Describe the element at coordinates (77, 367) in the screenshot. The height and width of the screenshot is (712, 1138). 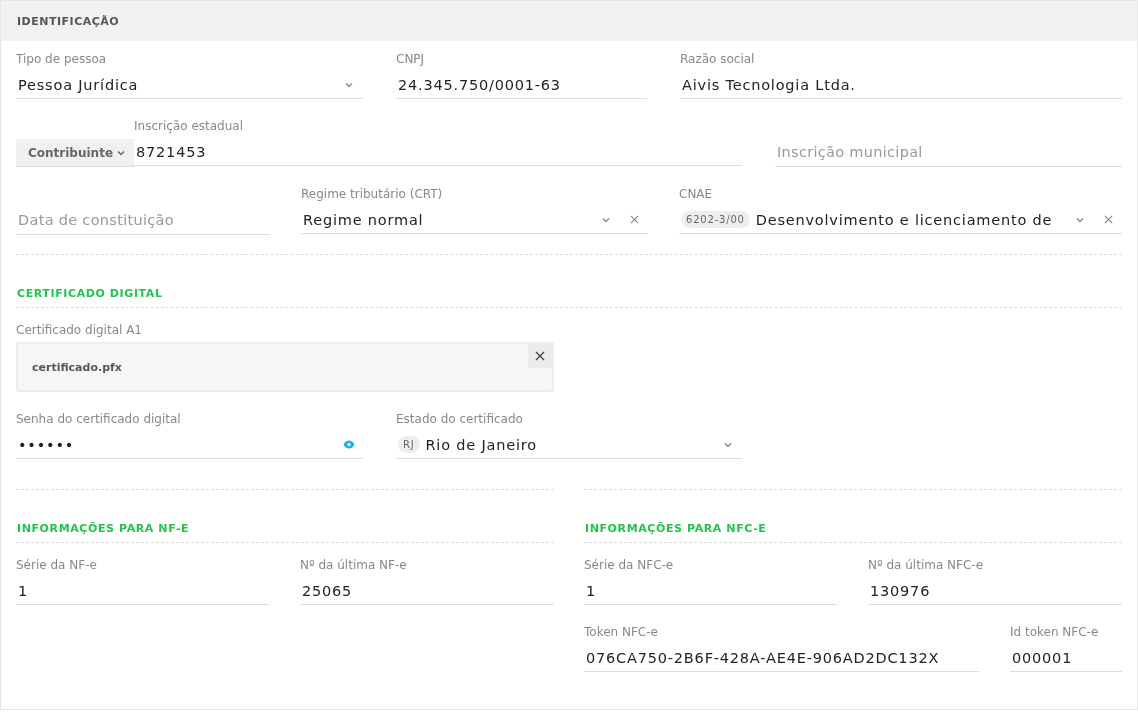
I see `file-name: certificado.pfx` at that location.